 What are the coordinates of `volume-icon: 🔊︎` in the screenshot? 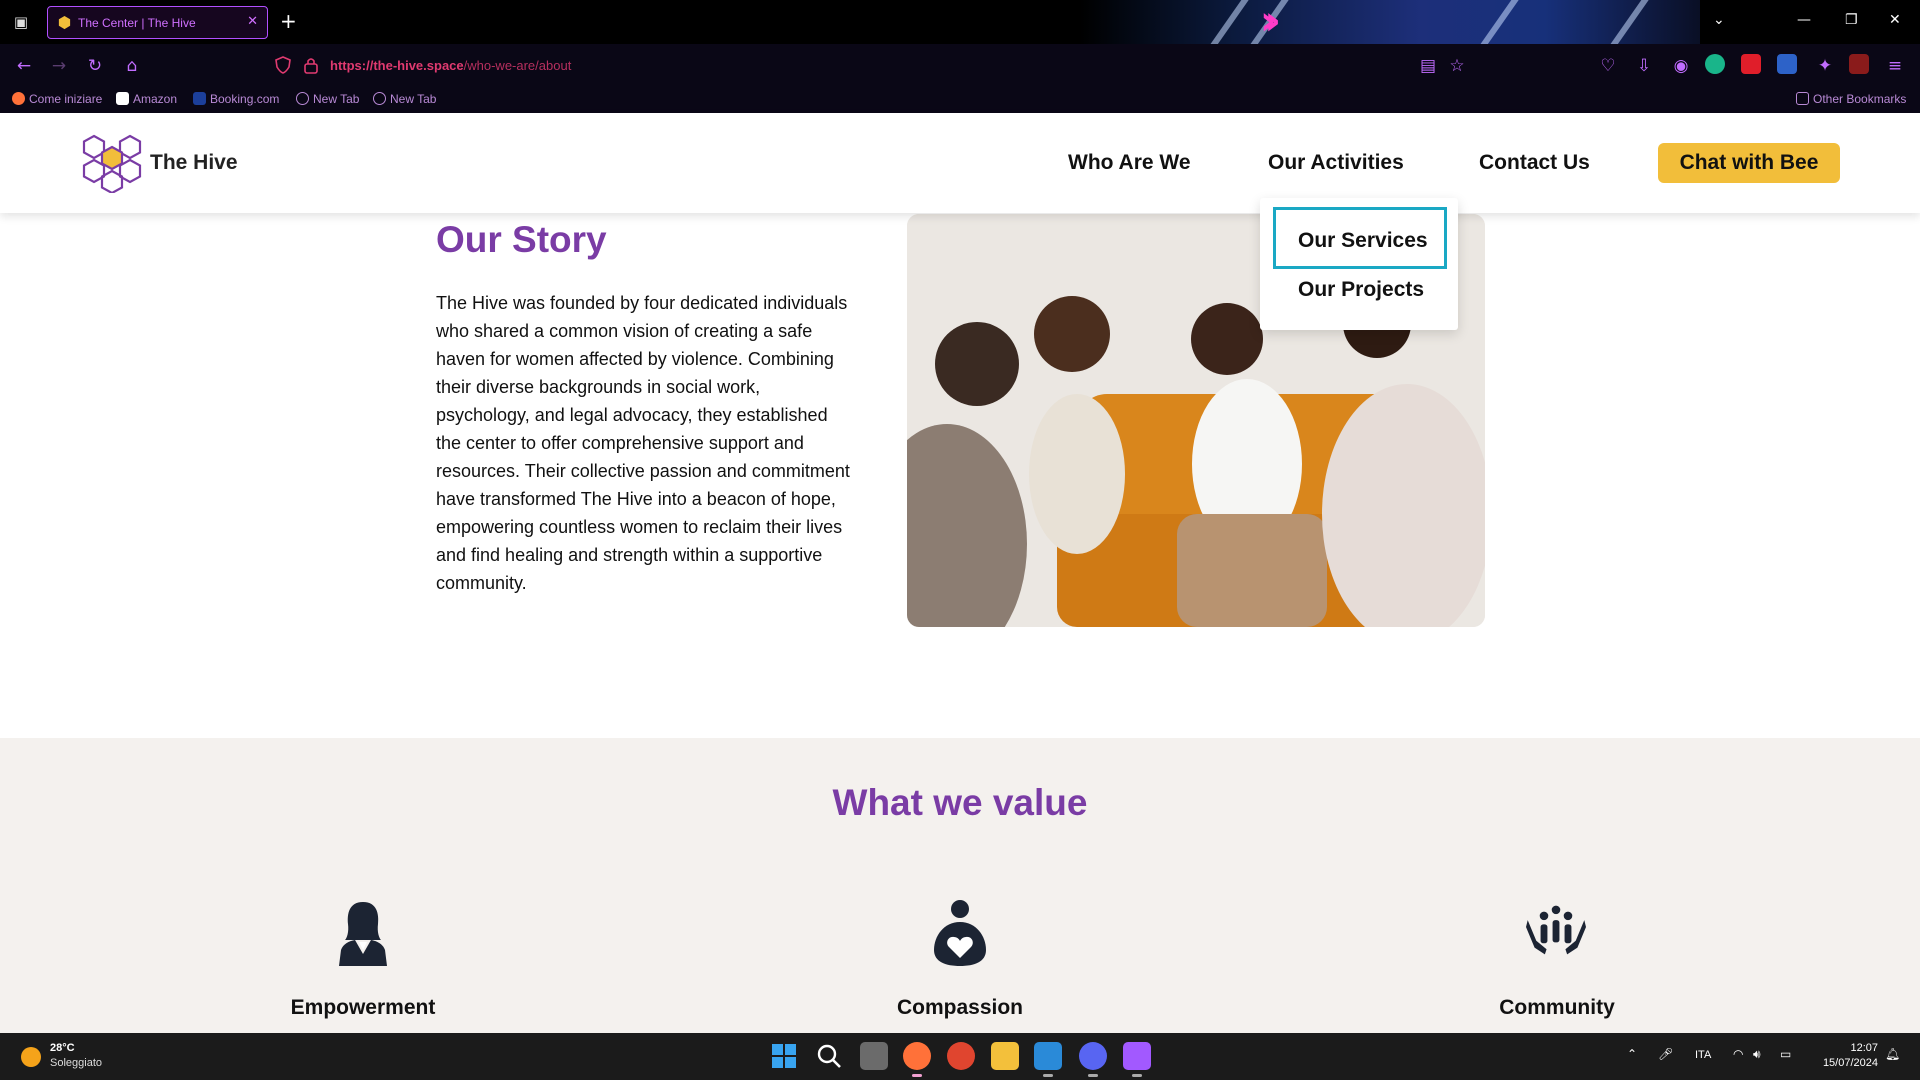 It's located at (1757, 1054).